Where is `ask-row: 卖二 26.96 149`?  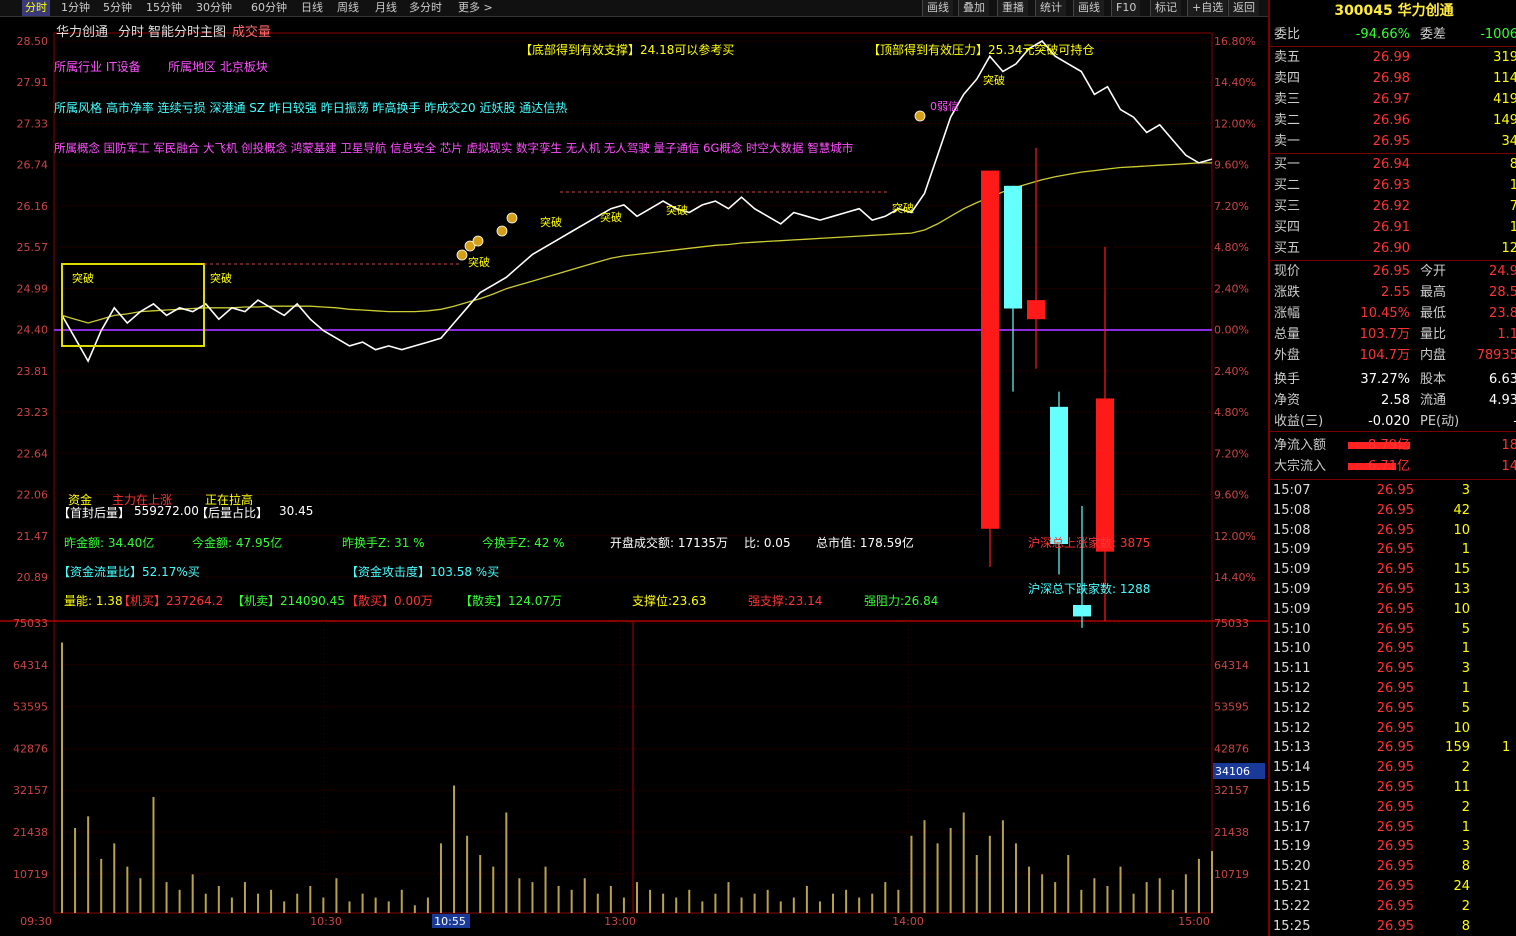 ask-row: 卖二 26.96 149 is located at coordinates (1393, 120).